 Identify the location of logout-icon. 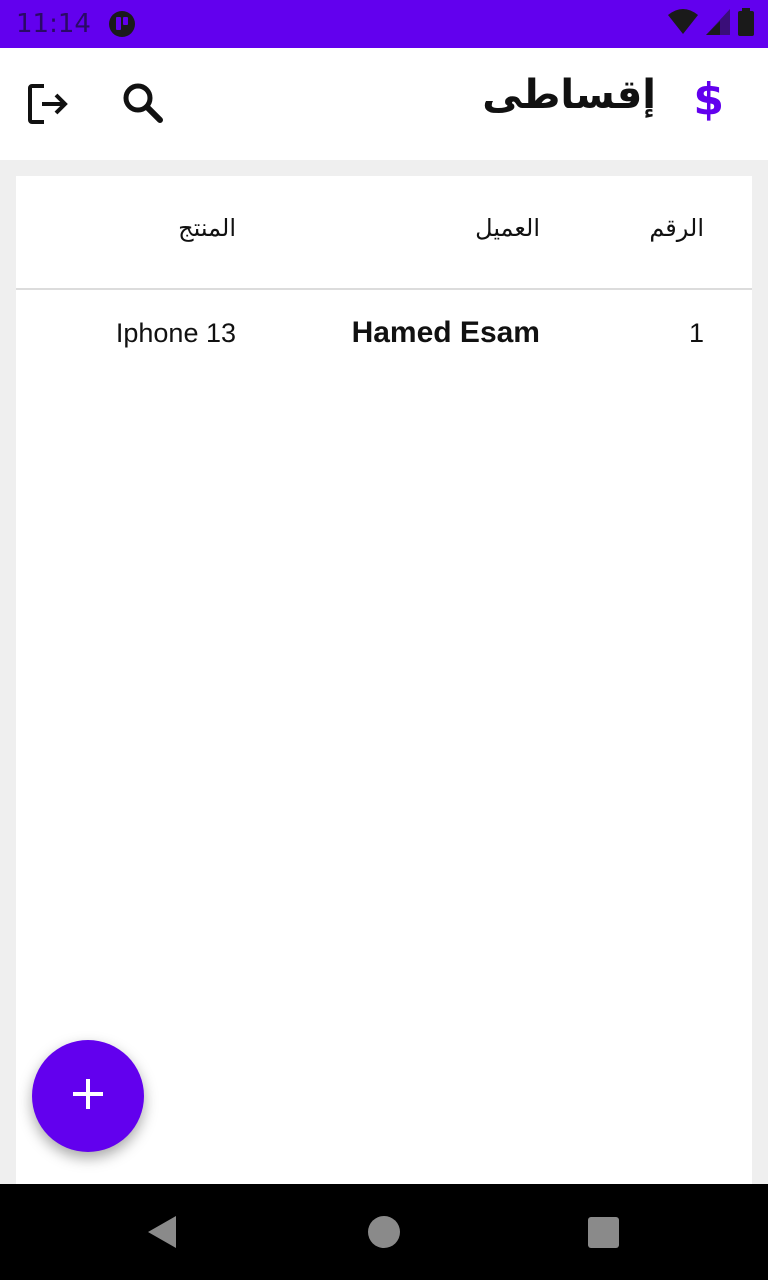
(48, 104).